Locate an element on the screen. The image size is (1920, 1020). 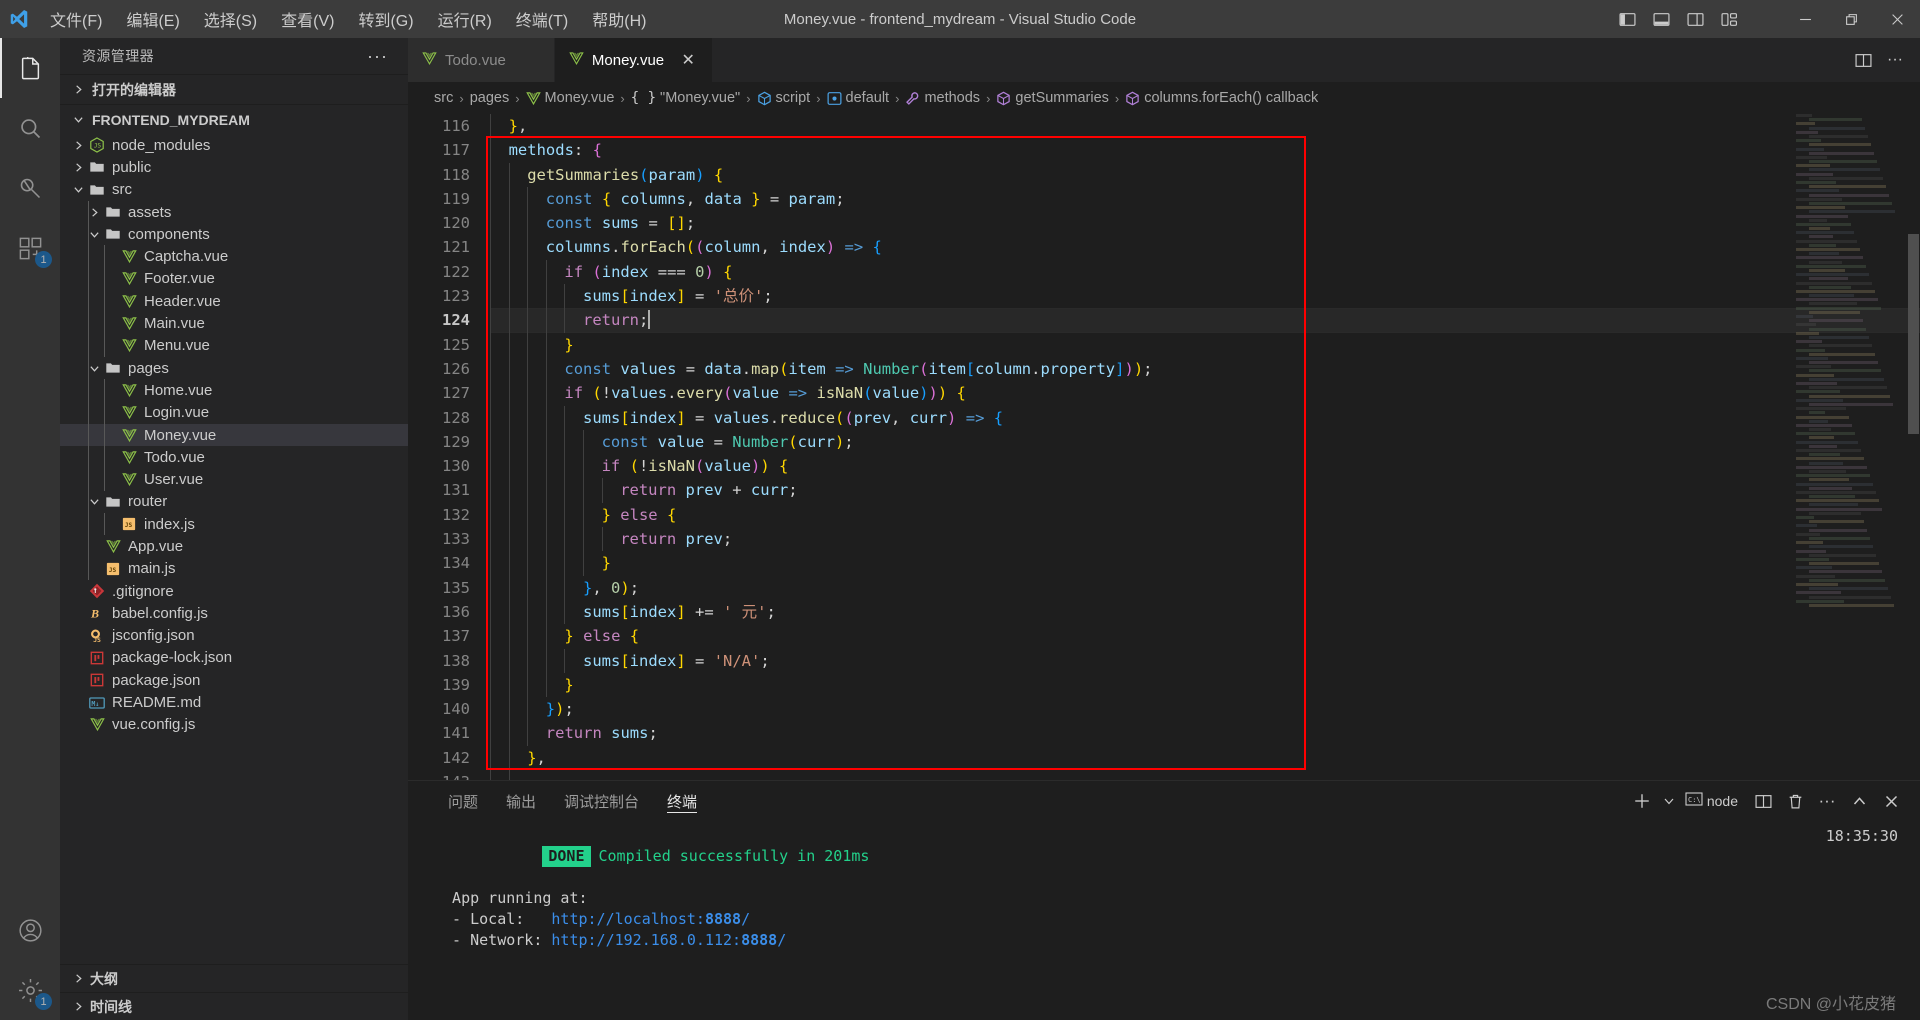
tree-item-package-json: package.json is located at coordinates (234, 680).